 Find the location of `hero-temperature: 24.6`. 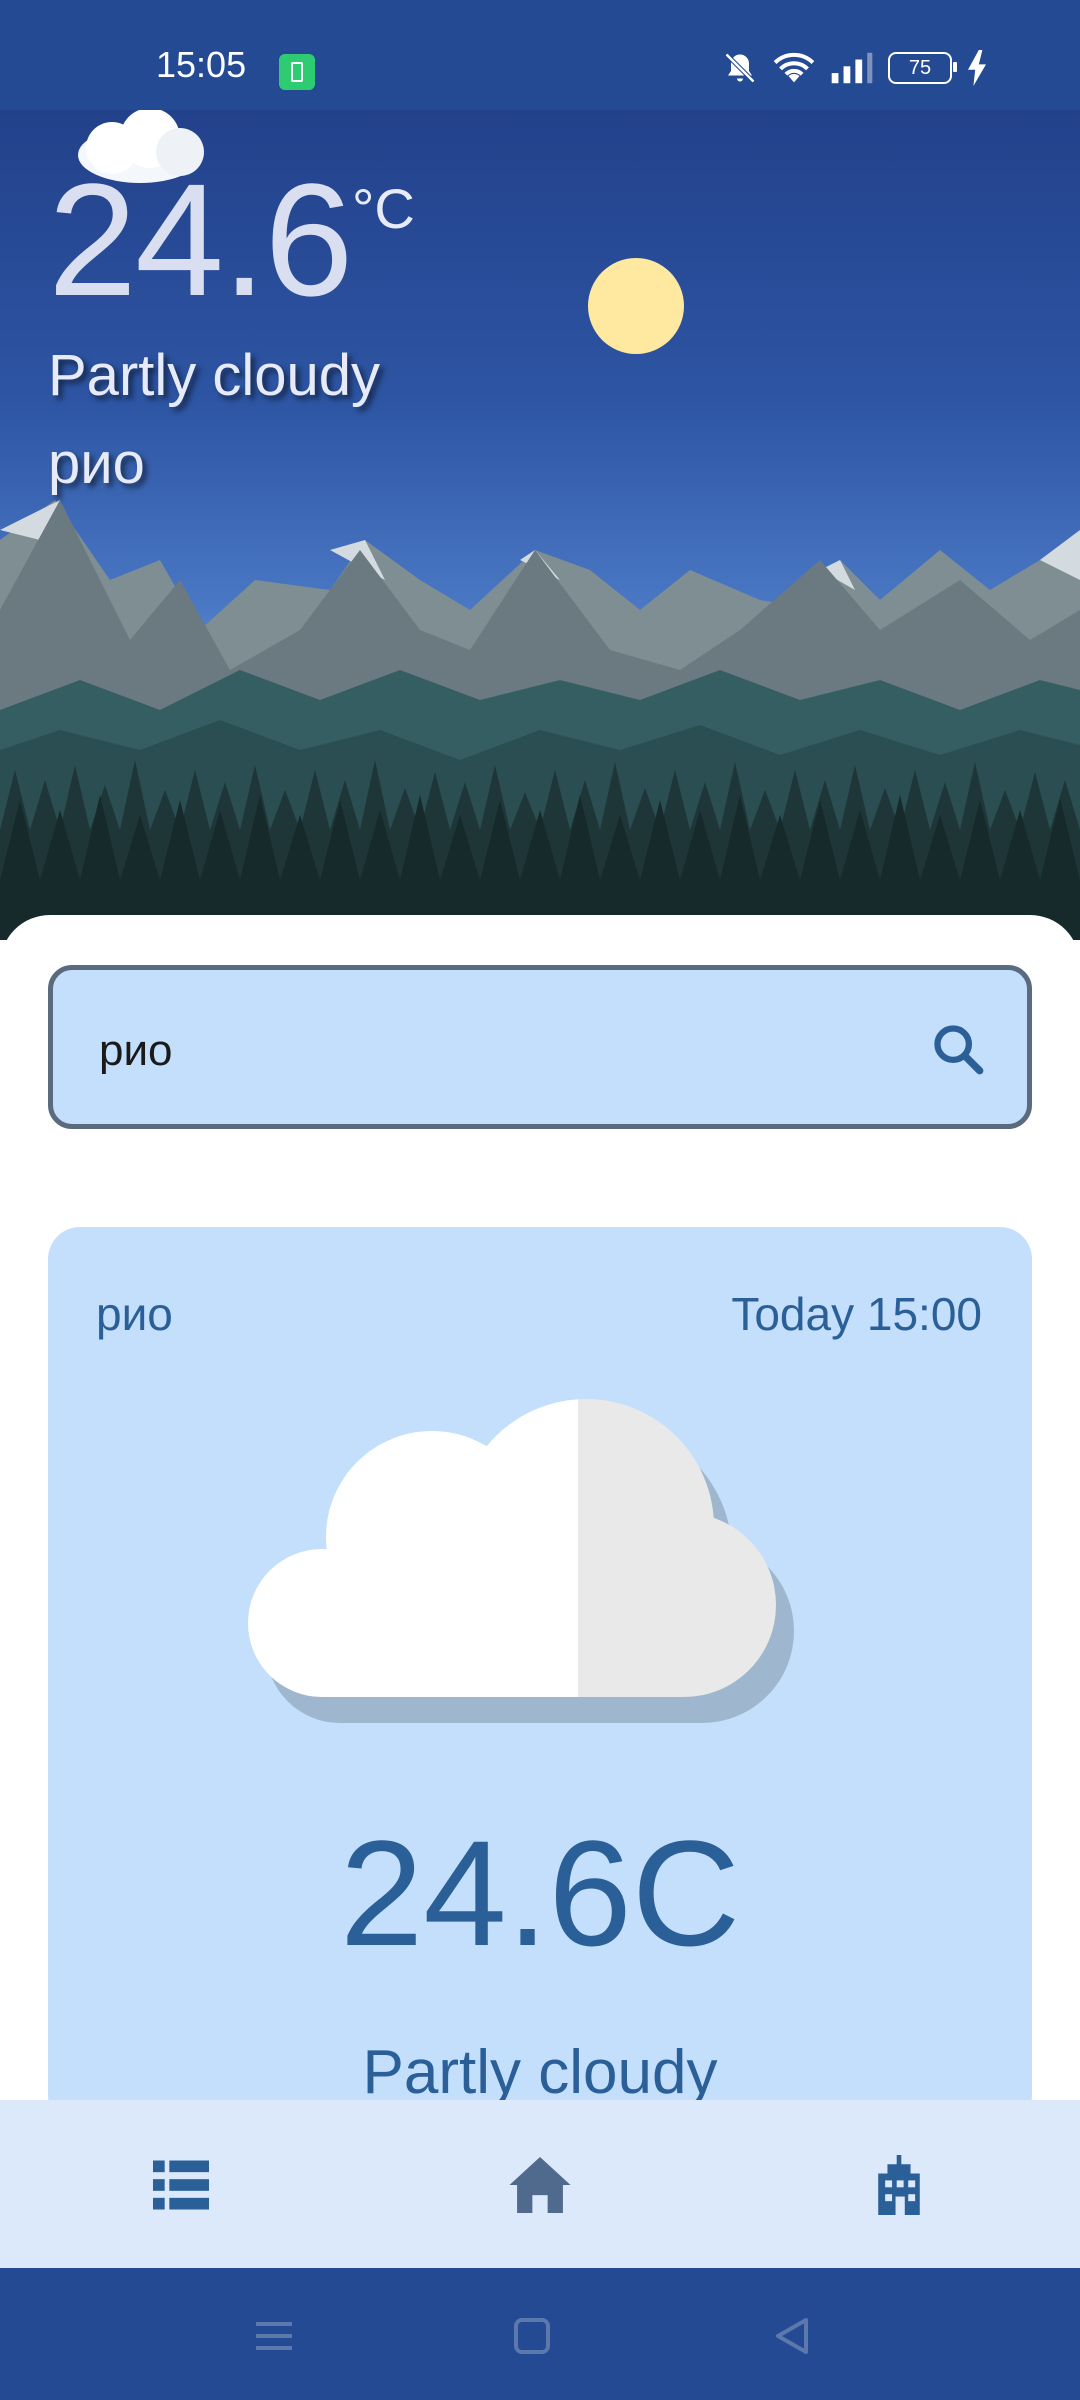

hero-temperature: 24.6 is located at coordinates (200, 239).